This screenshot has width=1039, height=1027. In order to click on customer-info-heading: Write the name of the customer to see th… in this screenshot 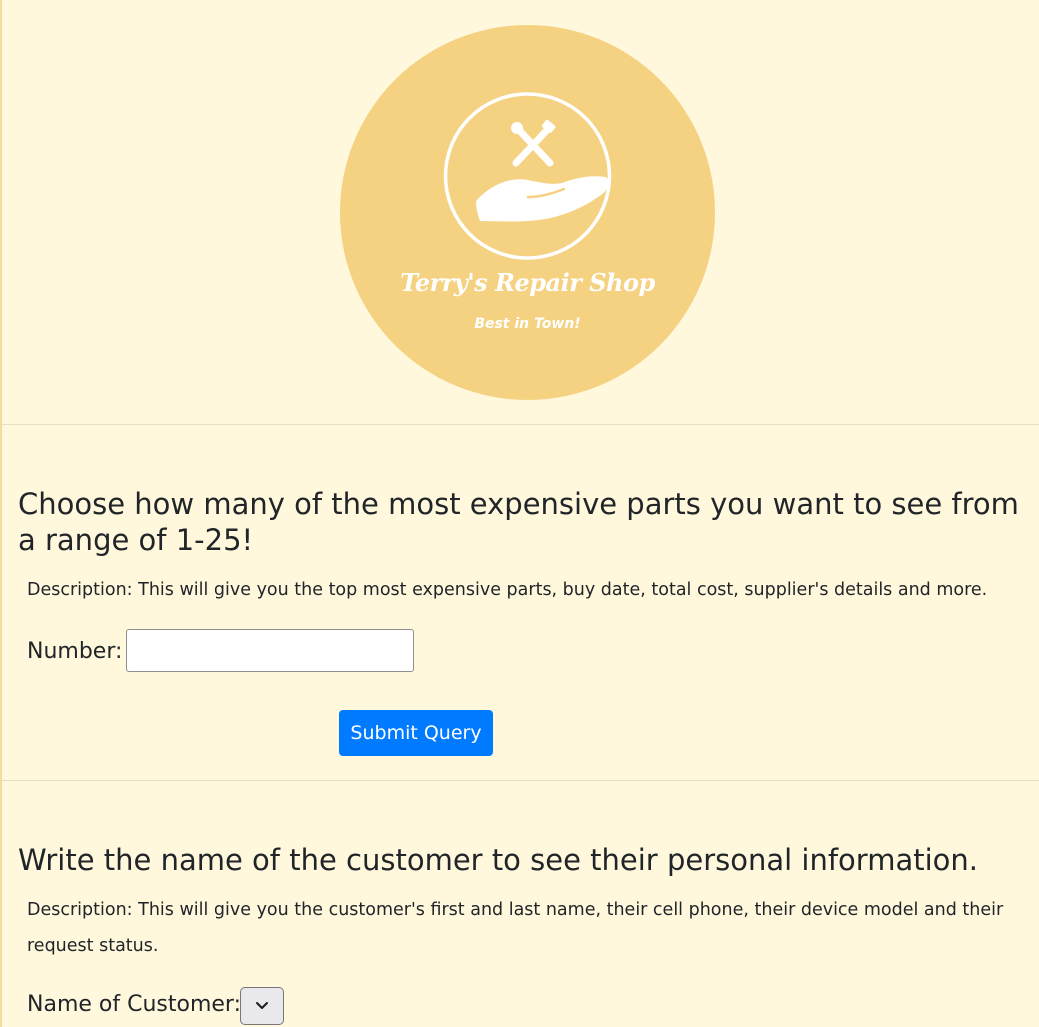, I will do `click(498, 860)`.